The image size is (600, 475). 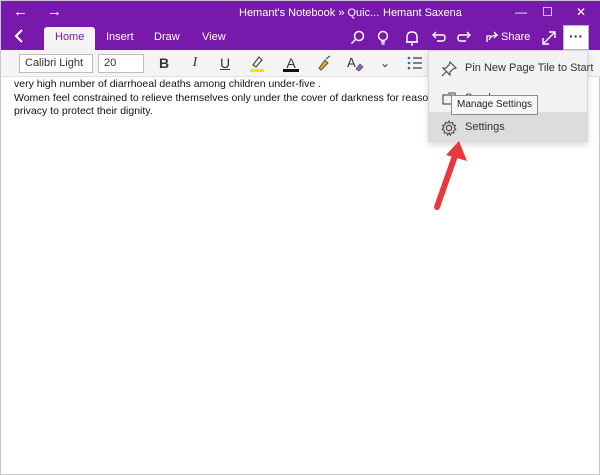 I want to click on tab-insert: Insert, so click(x=120, y=38).